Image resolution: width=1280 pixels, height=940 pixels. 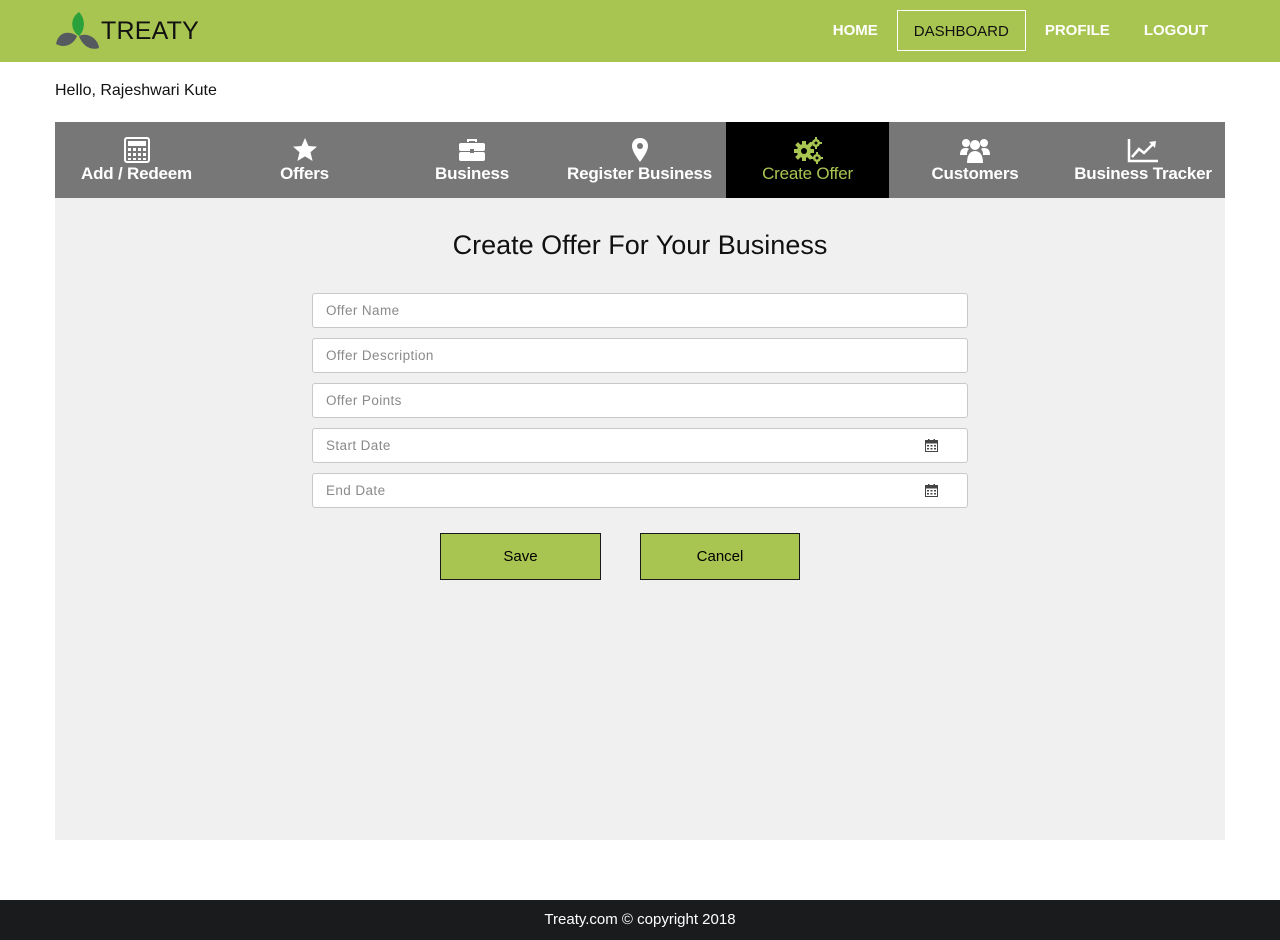 I want to click on end-date-input, so click(x=640, y=490).